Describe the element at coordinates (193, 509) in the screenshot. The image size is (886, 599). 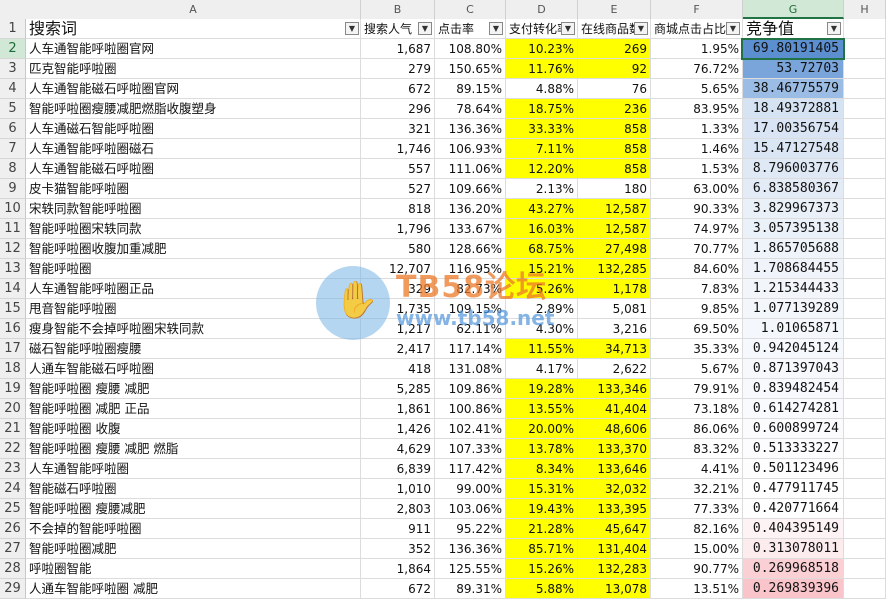
I see `keyword-cell: 智能呼啦圈 瘦腰减肥` at that location.